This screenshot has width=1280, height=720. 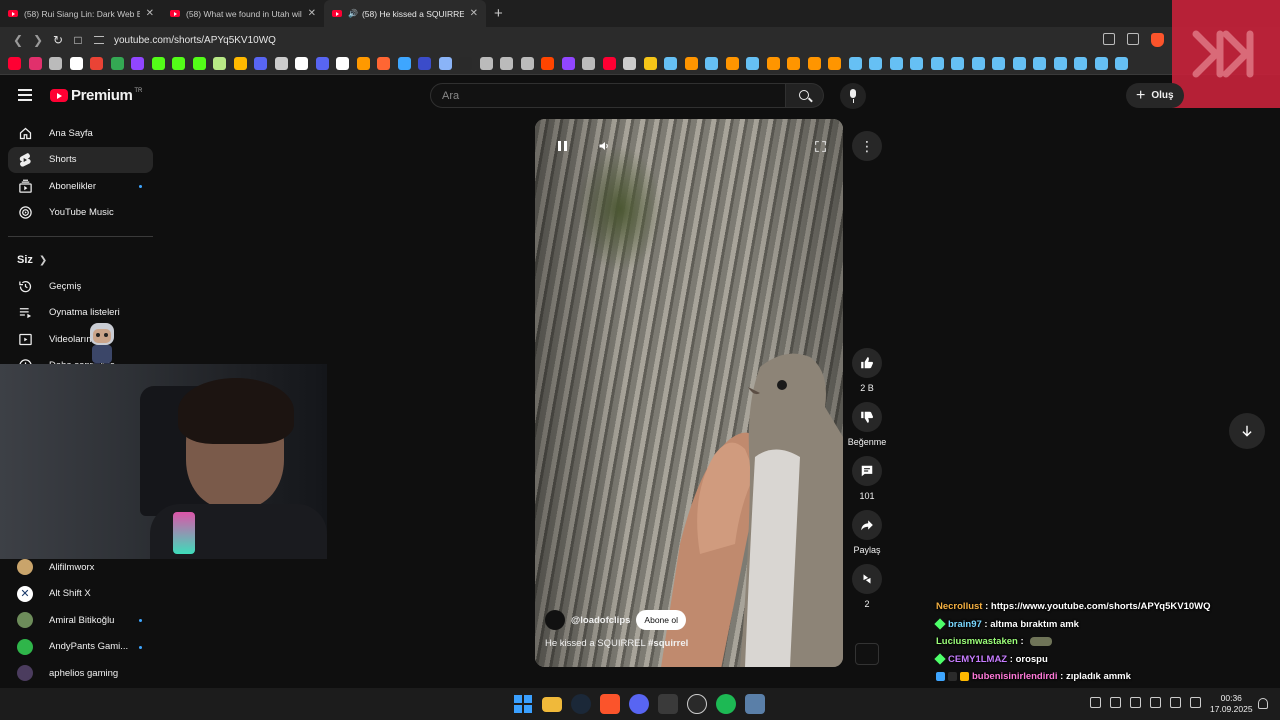 What do you see at coordinates (1195, 702) in the screenshot?
I see `volume-icon` at bounding box center [1195, 702].